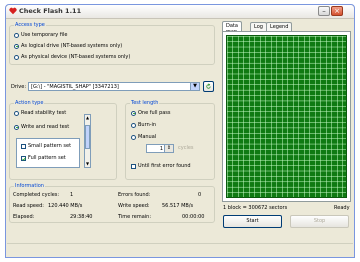 This screenshot has height=262, width=360. Describe the element at coordinates (81, 217) in the screenshot. I see `info-value: 29:38:40` at that location.